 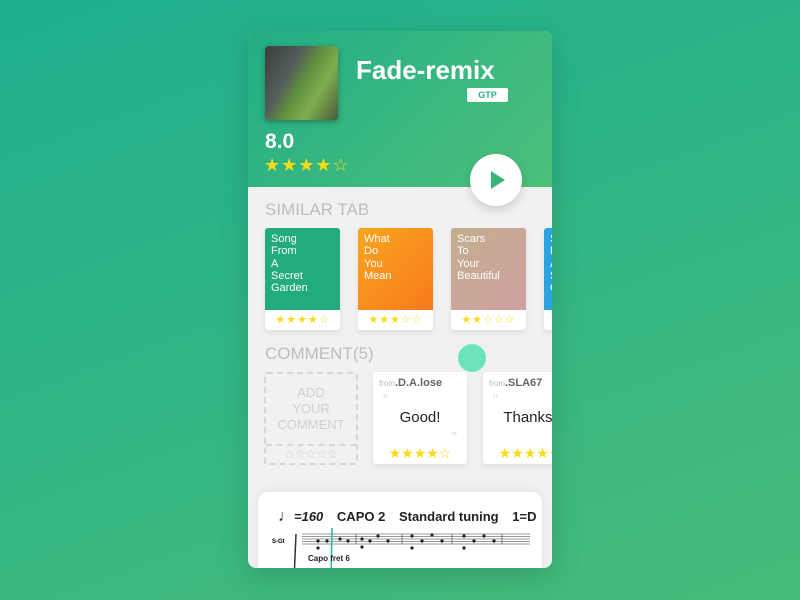 What do you see at coordinates (307, 165) in the screenshot?
I see `song-rating-stars: ★★★★☆` at bounding box center [307, 165].